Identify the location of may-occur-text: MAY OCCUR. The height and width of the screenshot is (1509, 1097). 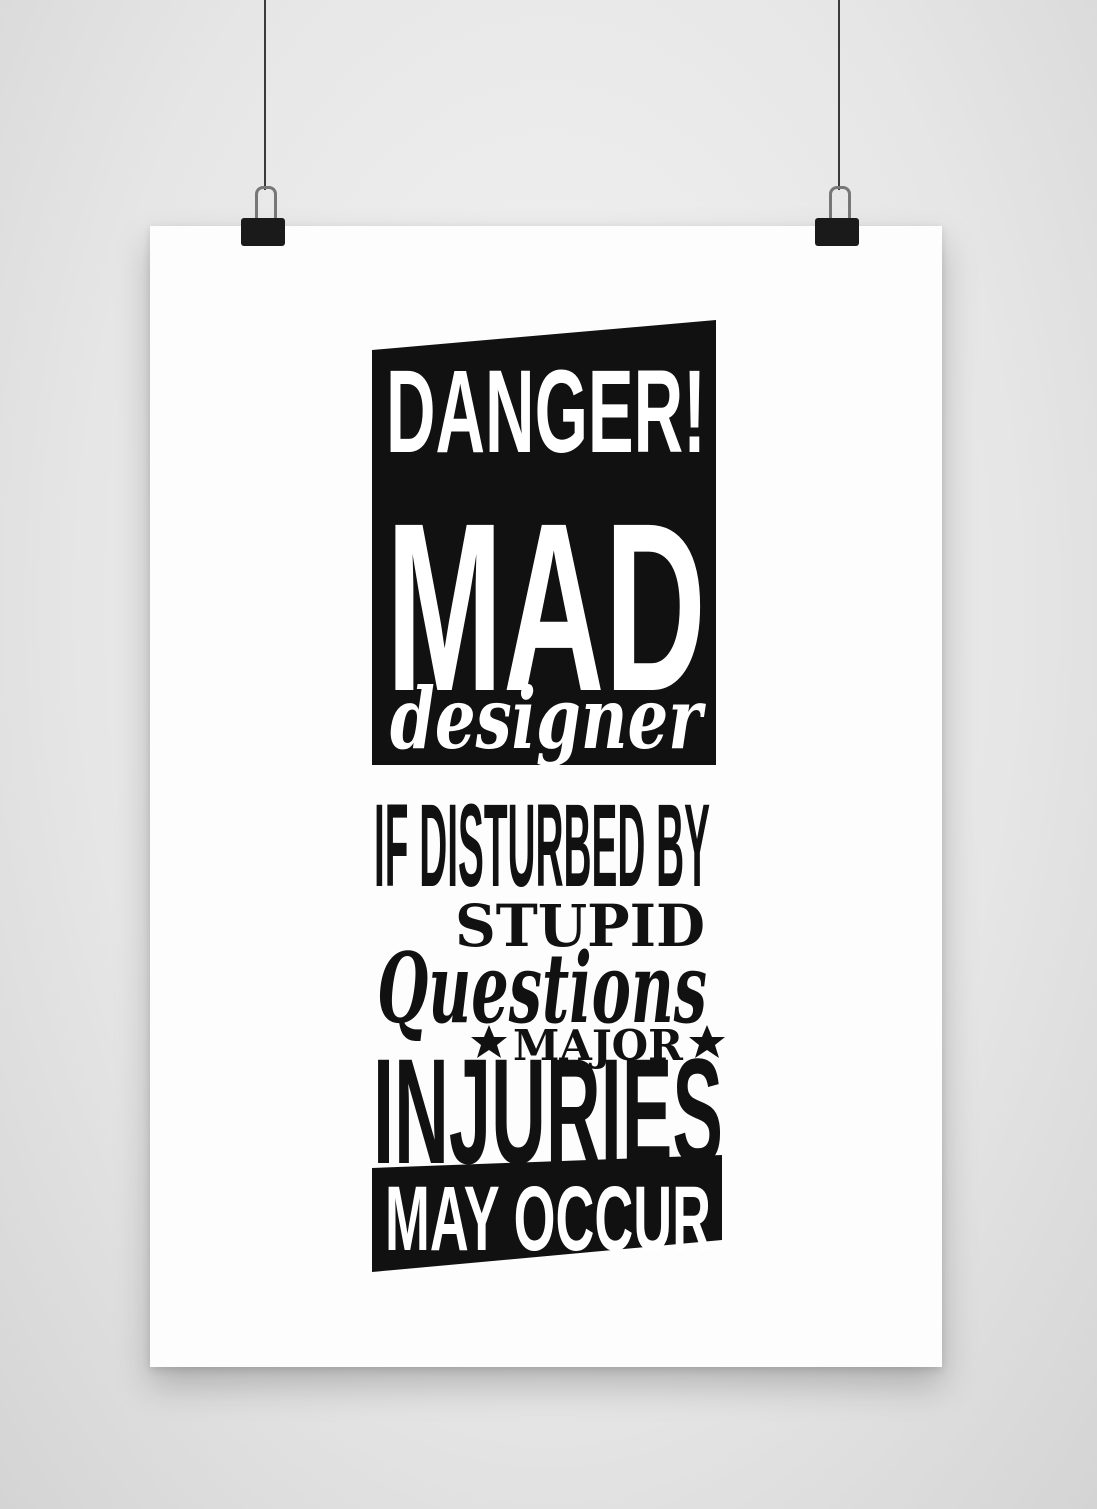
(548, 1219).